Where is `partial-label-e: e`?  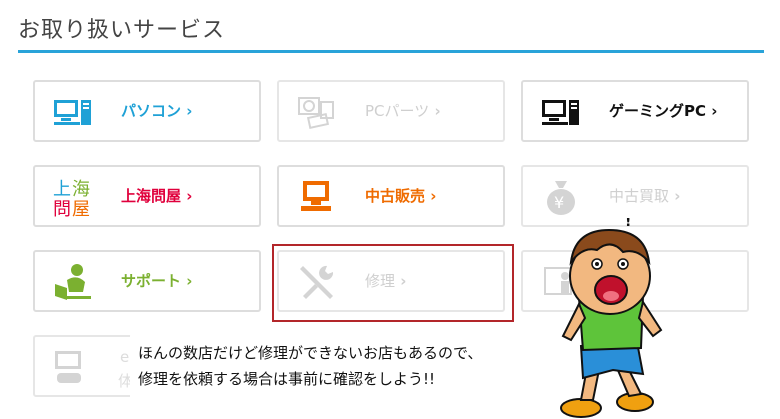
partial-label-e: e is located at coordinates (125, 357).